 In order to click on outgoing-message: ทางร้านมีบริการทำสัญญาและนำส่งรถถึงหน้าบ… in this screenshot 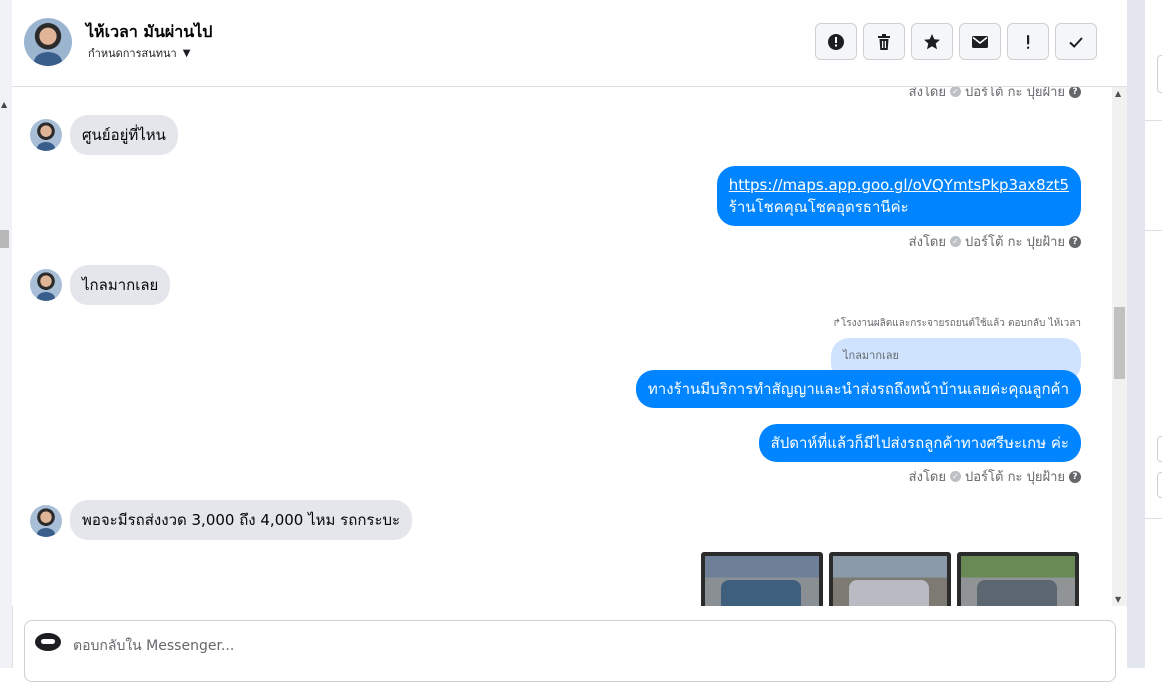, I will do `click(858, 389)`.